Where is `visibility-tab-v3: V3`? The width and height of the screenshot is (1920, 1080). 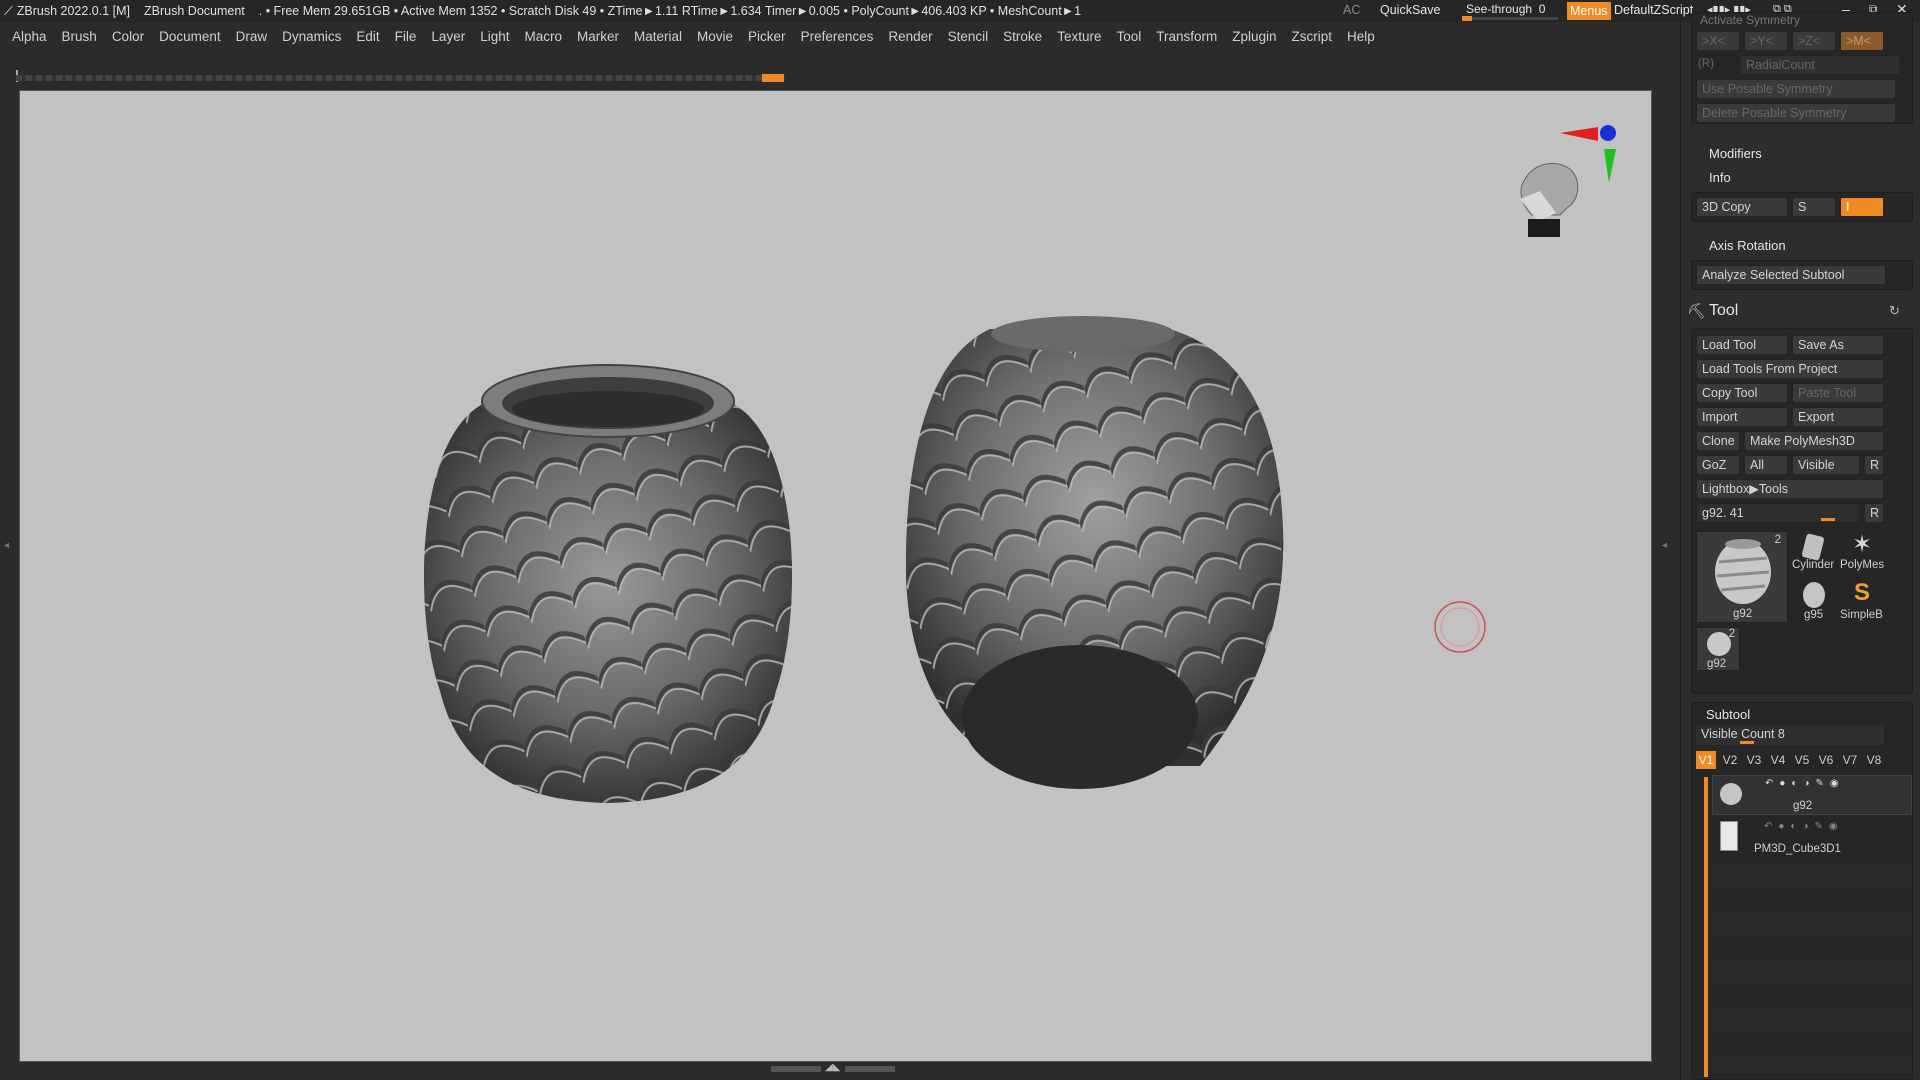
visibility-tab-v3: V3 is located at coordinates (1754, 760).